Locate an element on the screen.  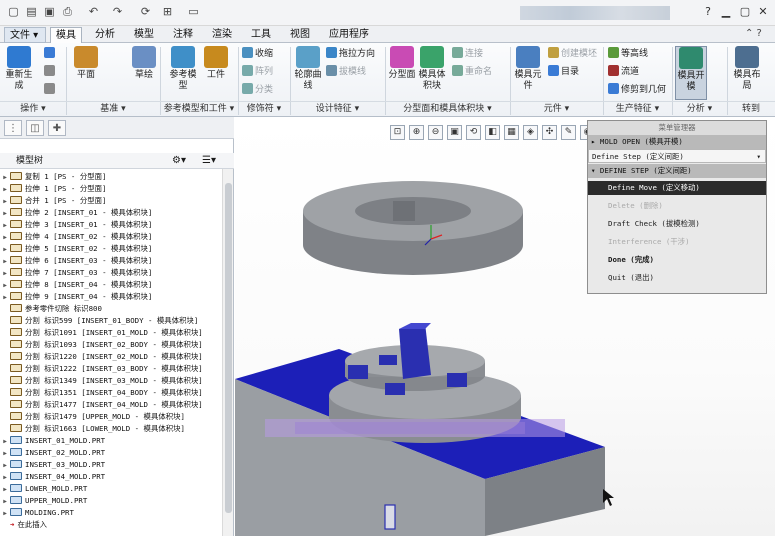
tree-item: ▶ 拉伸 8 [INSERT_04 - 模具体积块] is located at coordinates (111, 285).